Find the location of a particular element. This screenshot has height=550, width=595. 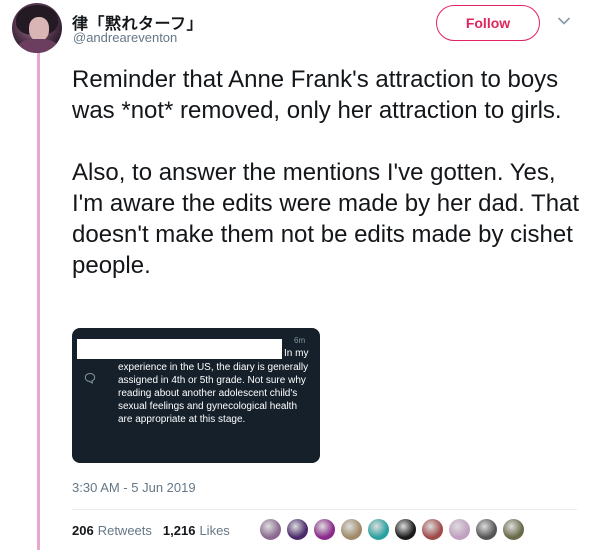

liker-avatars is located at coordinates (394, 529).